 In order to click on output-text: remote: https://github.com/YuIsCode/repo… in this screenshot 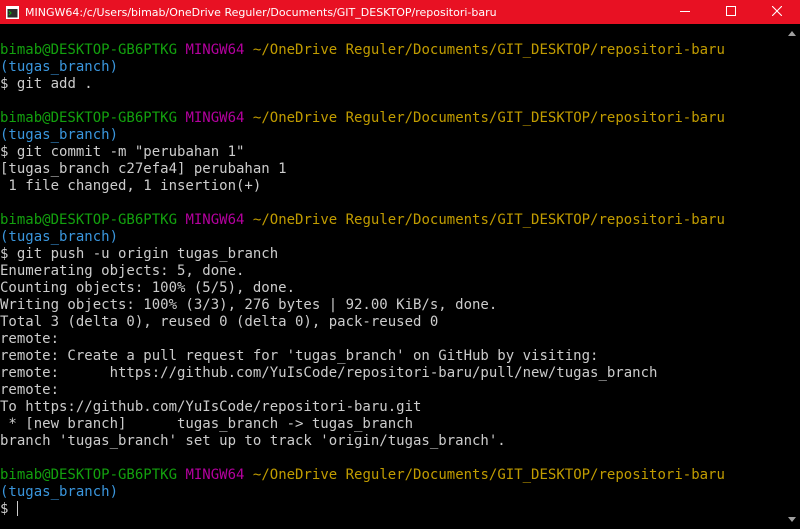, I will do `click(329, 373)`.